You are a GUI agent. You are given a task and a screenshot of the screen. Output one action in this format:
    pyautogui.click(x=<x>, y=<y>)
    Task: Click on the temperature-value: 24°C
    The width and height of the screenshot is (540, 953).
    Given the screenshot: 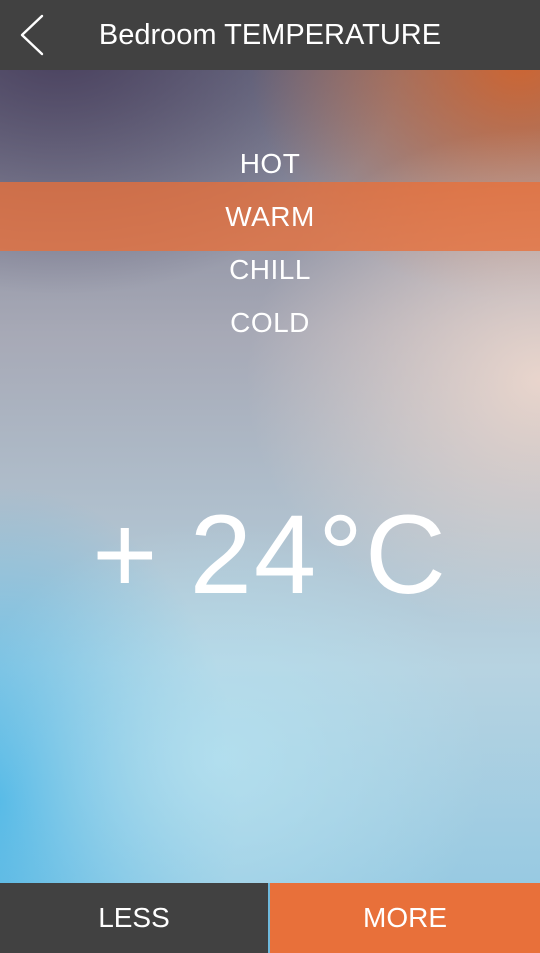 What is the action you would take?
    pyautogui.click(x=318, y=554)
    